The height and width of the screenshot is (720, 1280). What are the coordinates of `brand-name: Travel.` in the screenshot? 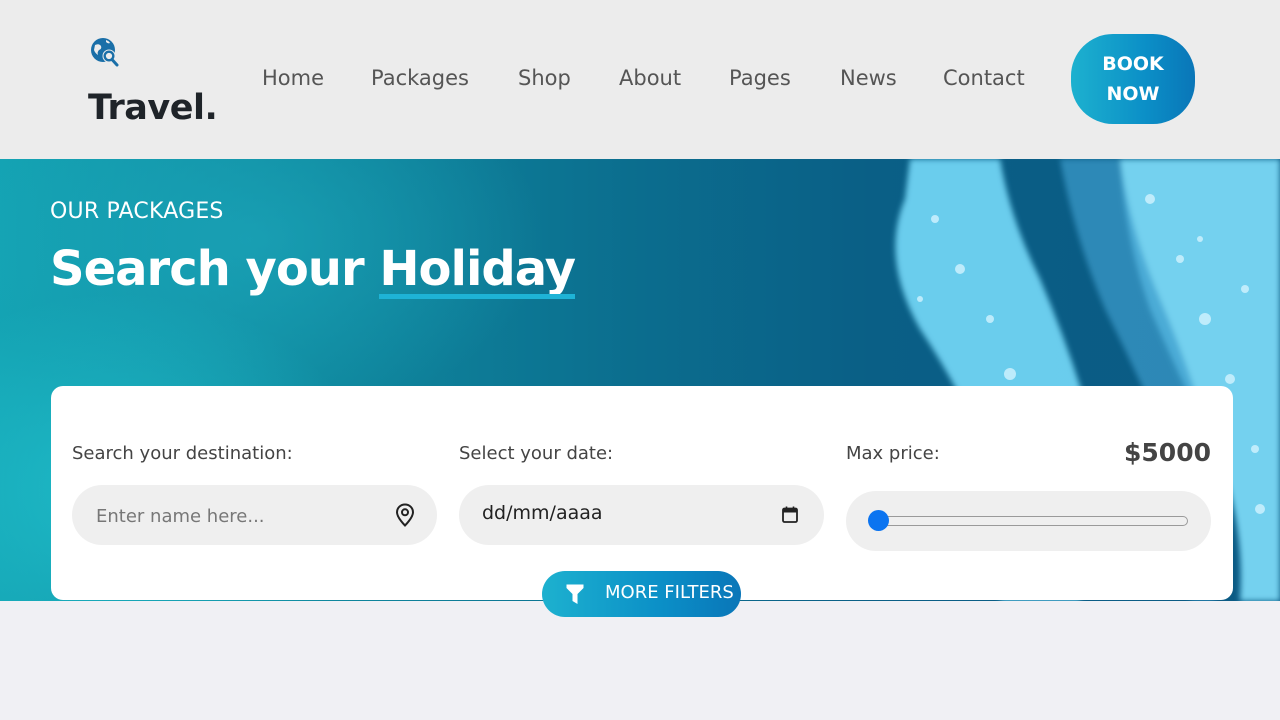 It's located at (153, 108).